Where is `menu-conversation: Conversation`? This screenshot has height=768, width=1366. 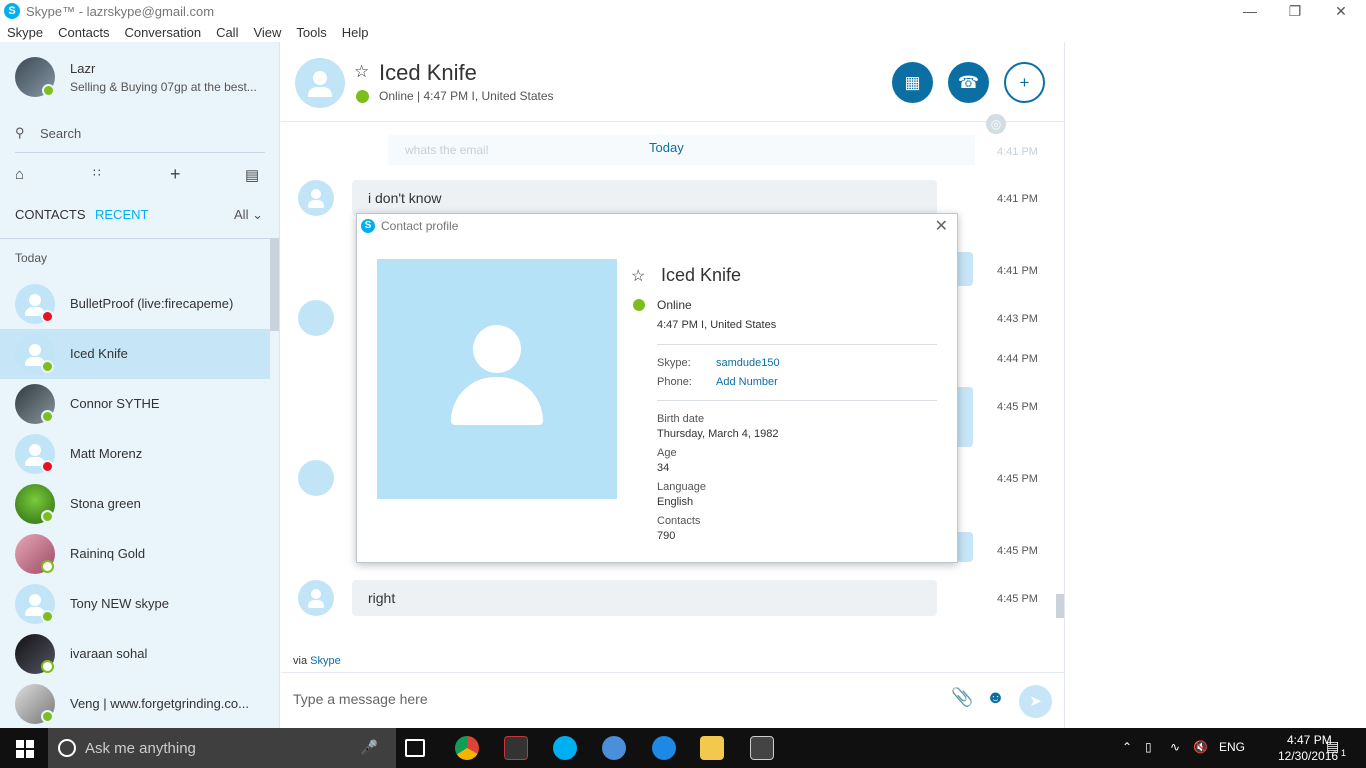
menu-conversation: Conversation is located at coordinates (162, 32).